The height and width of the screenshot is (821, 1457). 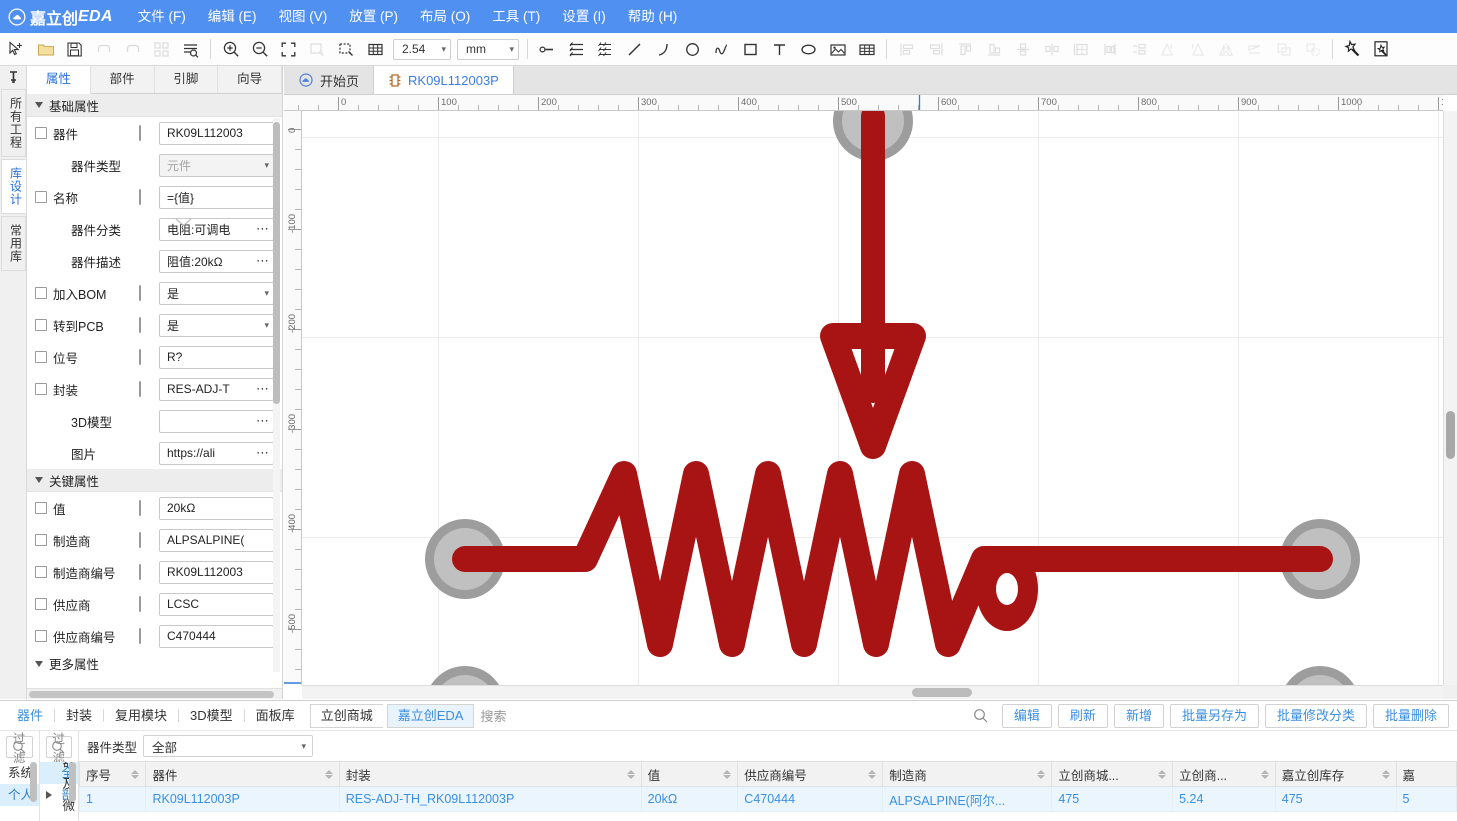 What do you see at coordinates (216, 508) in the screenshot?
I see `property-value-value: 20kΩ` at bounding box center [216, 508].